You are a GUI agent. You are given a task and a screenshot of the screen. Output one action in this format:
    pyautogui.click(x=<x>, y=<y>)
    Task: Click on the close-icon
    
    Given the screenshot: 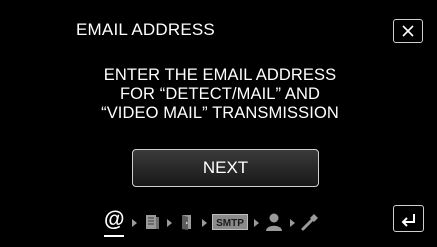 What is the action you would take?
    pyautogui.click(x=408, y=31)
    